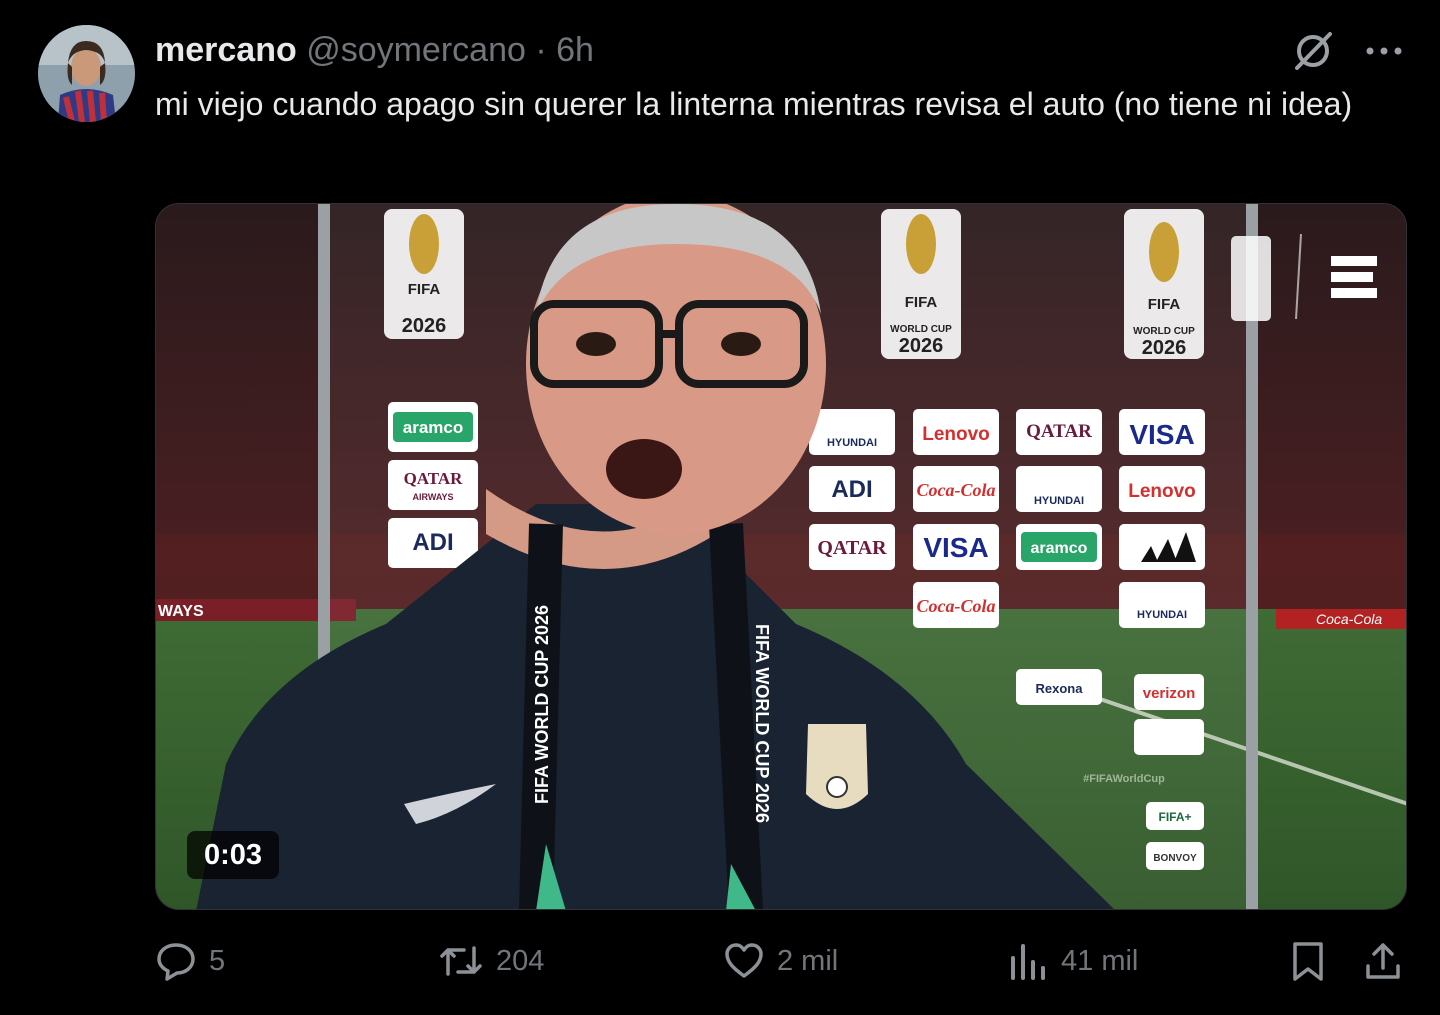  I want to click on sponsor-visa-2: VISA, so click(1161, 434).